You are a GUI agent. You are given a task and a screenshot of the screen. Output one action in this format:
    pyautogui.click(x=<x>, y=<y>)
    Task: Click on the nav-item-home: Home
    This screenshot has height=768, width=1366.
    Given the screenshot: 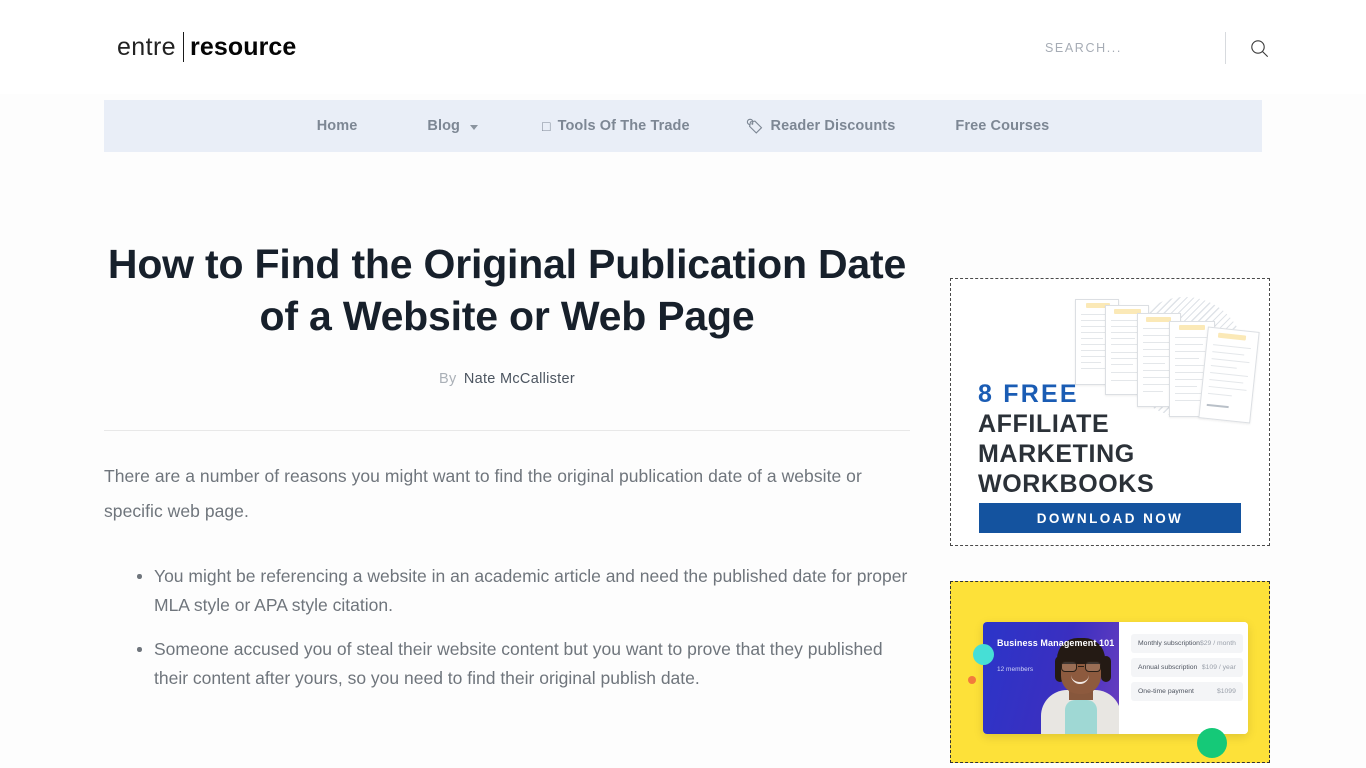 What is the action you would take?
    pyautogui.click(x=337, y=126)
    